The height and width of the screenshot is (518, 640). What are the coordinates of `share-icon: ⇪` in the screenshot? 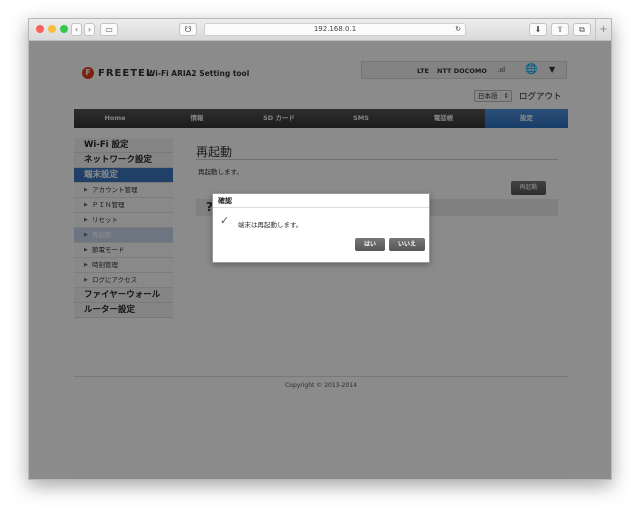 It's located at (560, 29).